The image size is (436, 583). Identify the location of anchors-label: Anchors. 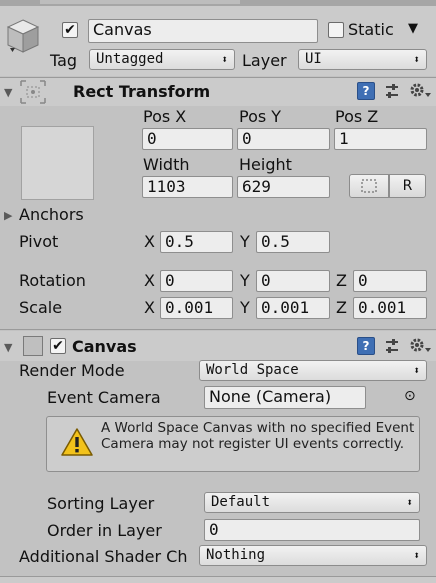
(51, 214).